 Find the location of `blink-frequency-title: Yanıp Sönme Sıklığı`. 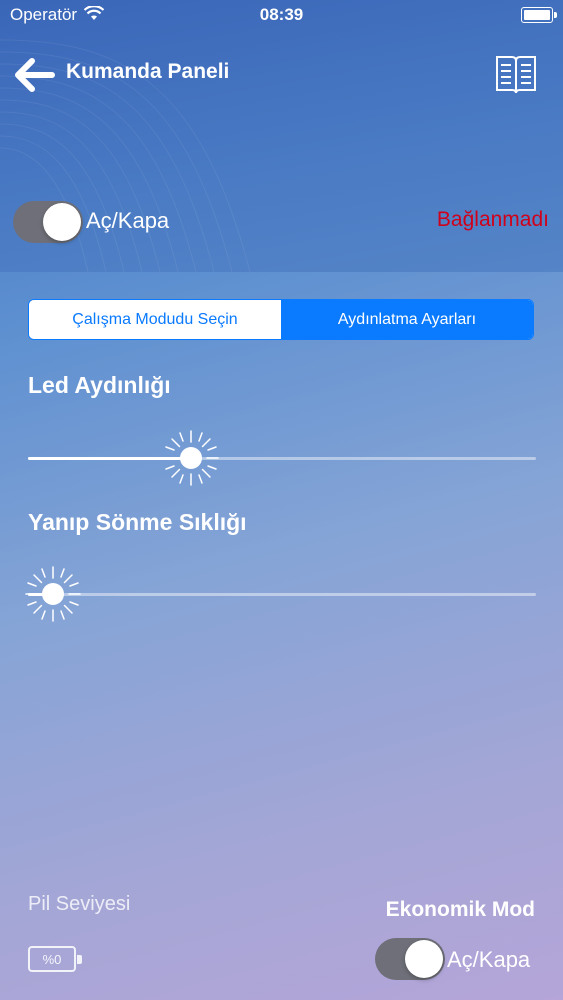

blink-frequency-title: Yanıp Sönme Sıklığı is located at coordinates (137, 522).